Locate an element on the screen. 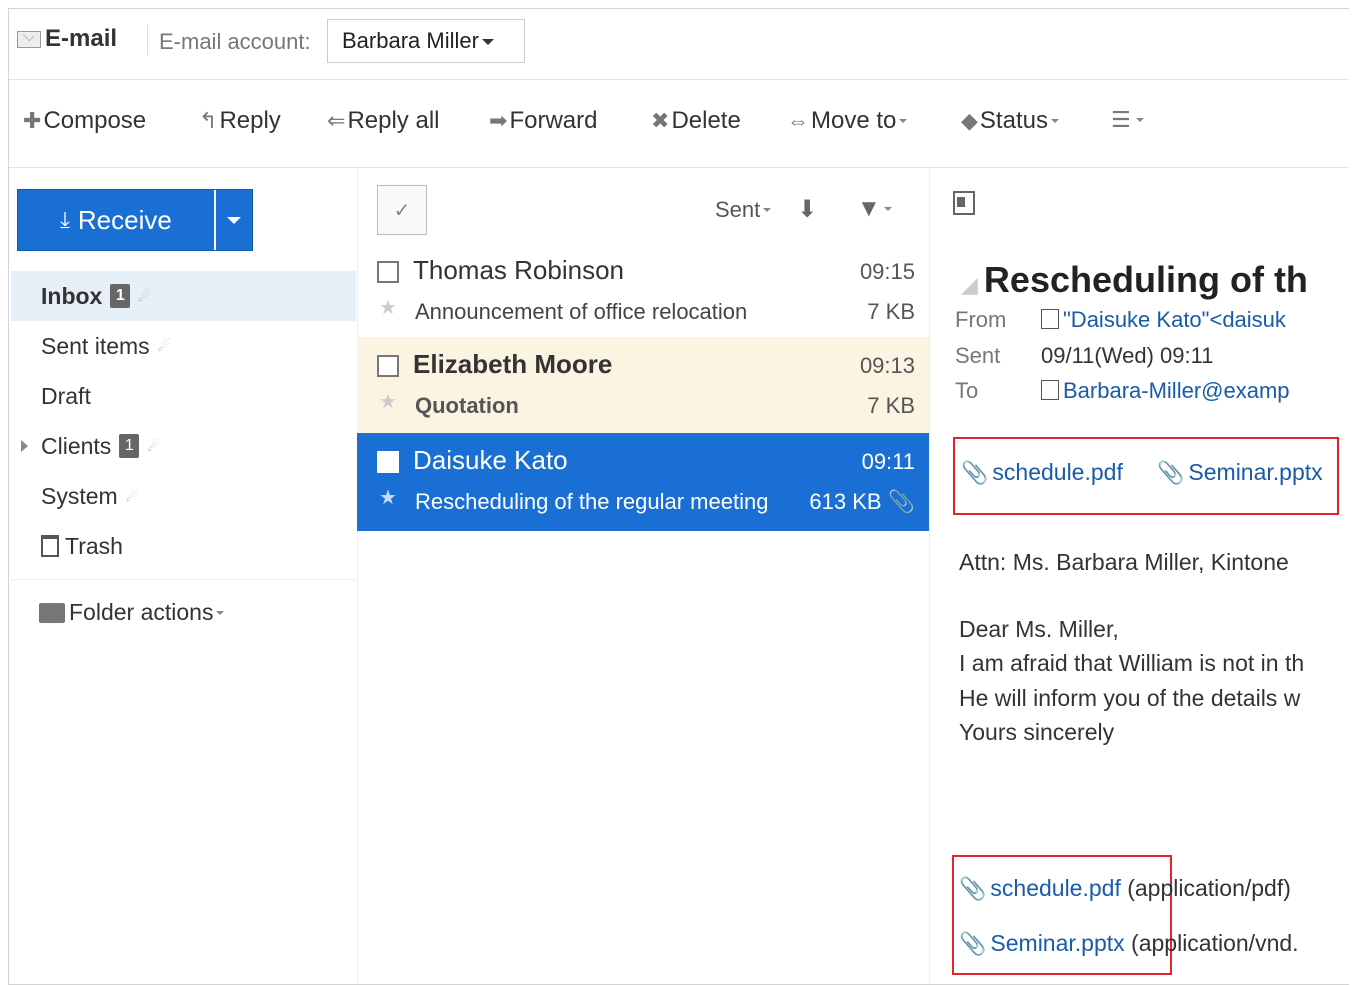  message-subject: Quotation is located at coordinates (467, 405).